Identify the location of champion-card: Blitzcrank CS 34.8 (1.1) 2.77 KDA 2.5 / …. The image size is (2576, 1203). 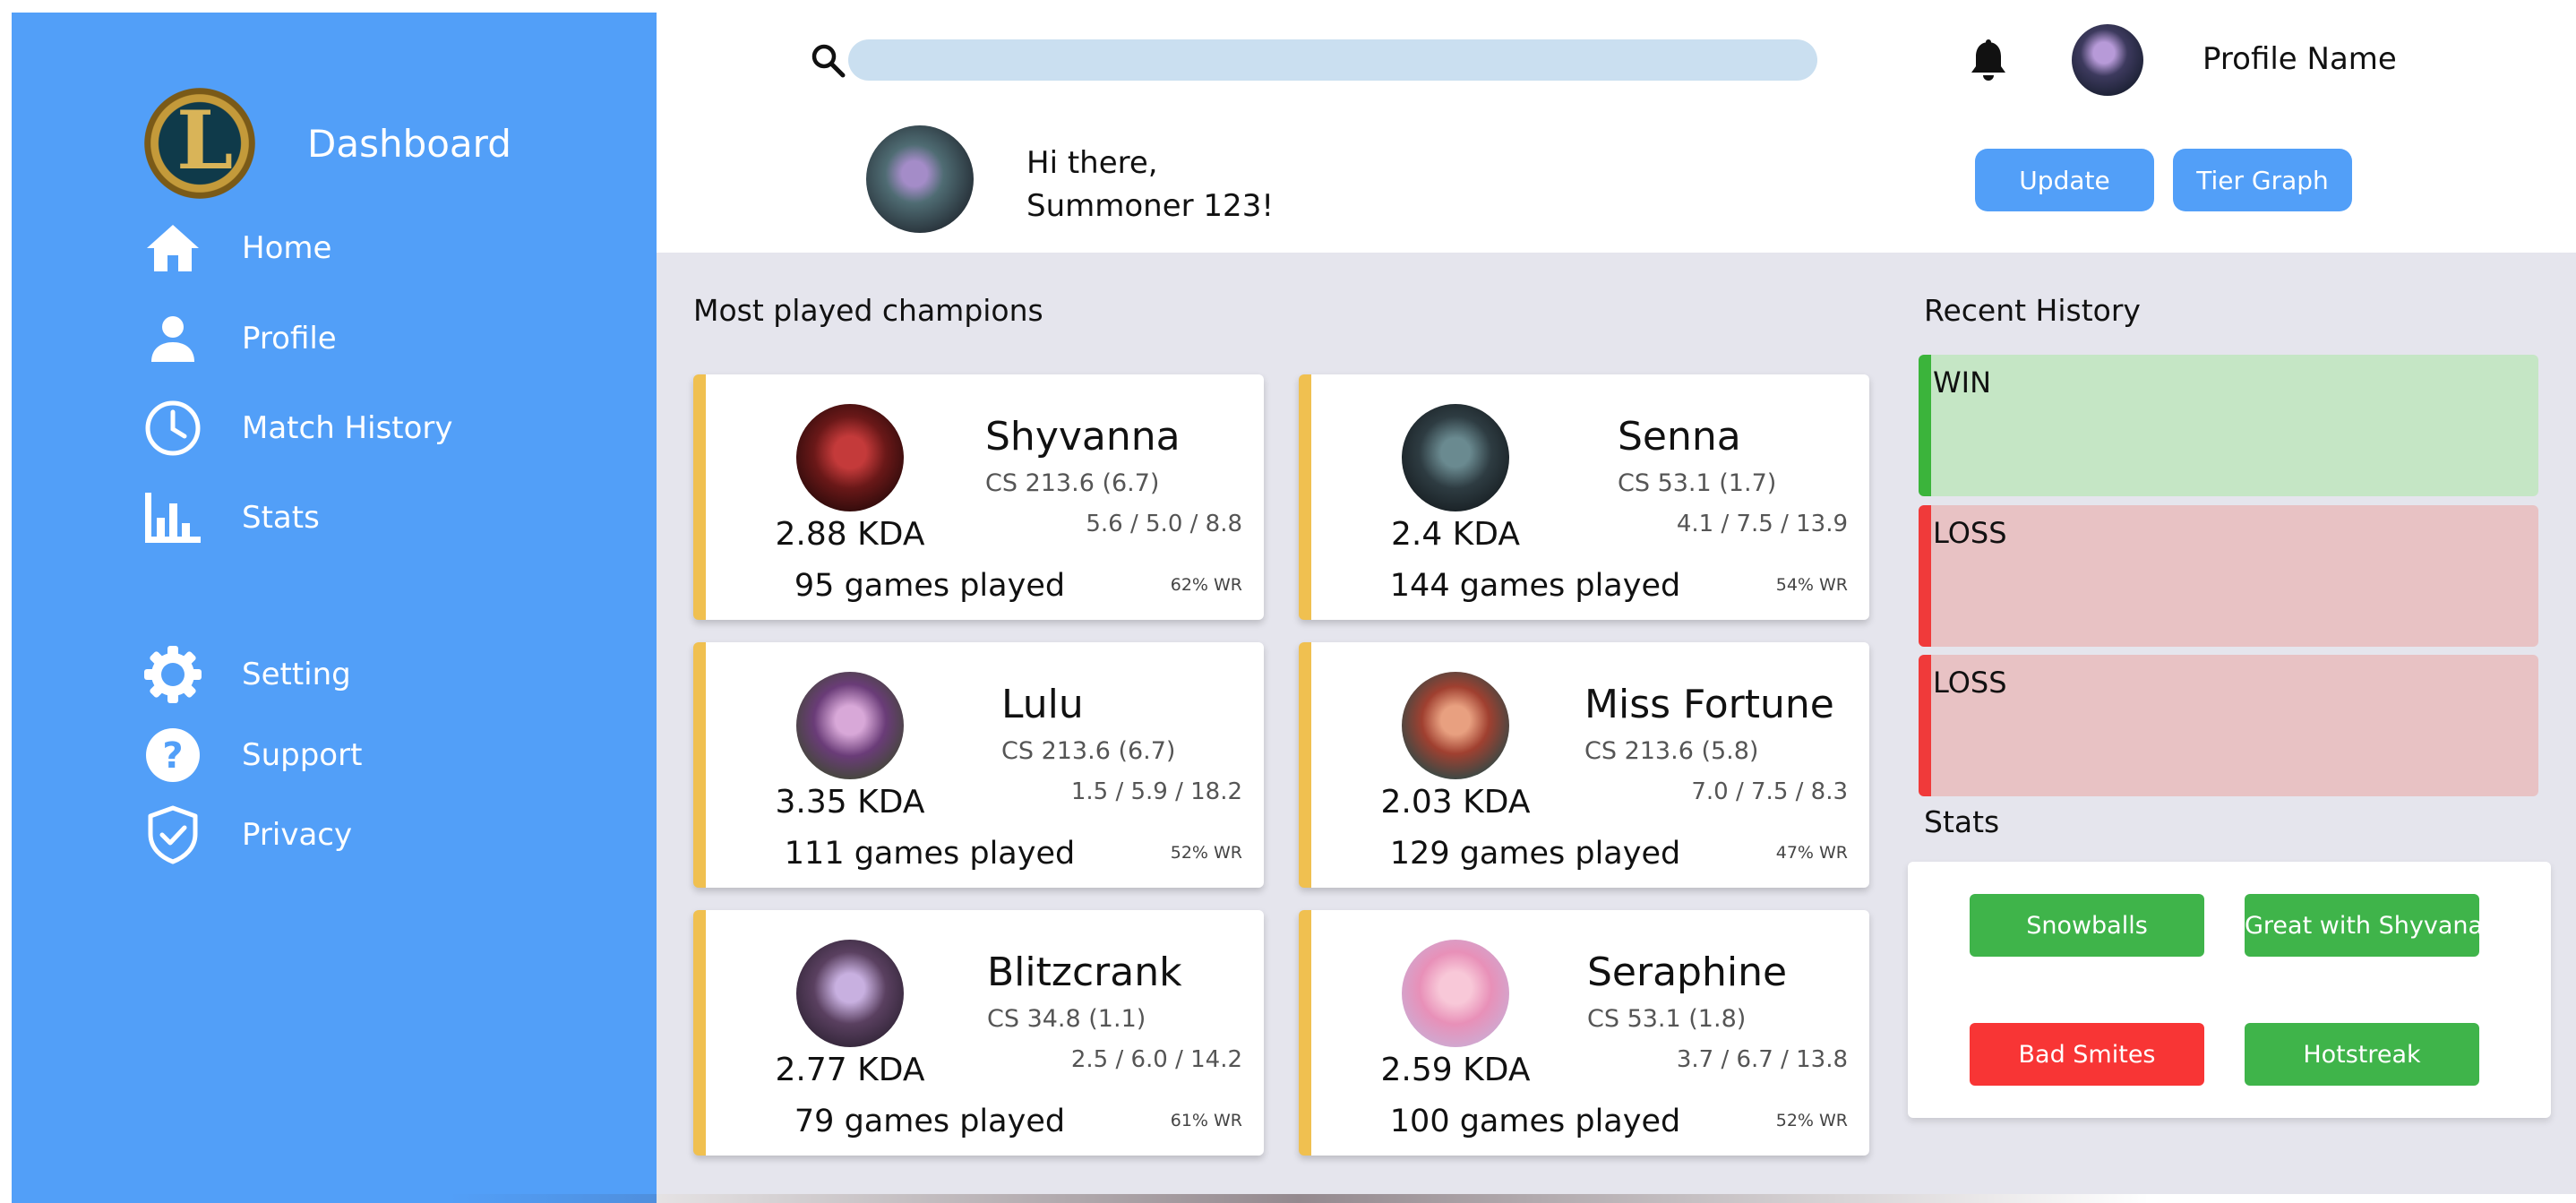
(978, 1033).